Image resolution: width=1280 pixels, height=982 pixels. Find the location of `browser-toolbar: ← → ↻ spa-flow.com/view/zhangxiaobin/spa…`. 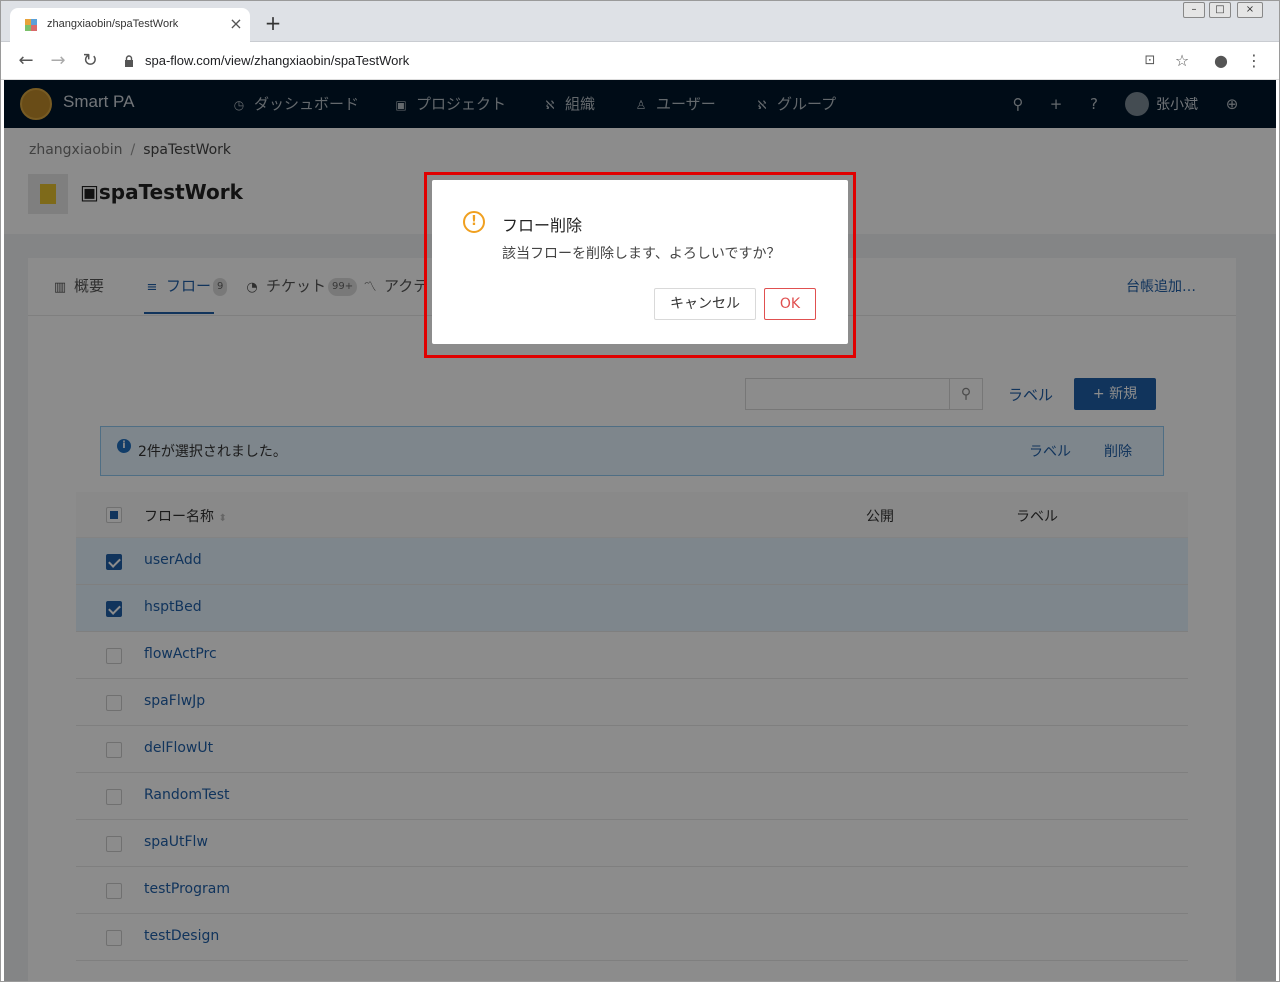

browser-toolbar: ← → ↻ spa-flow.com/view/zhangxiaobin/spa… is located at coordinates (640, 61).